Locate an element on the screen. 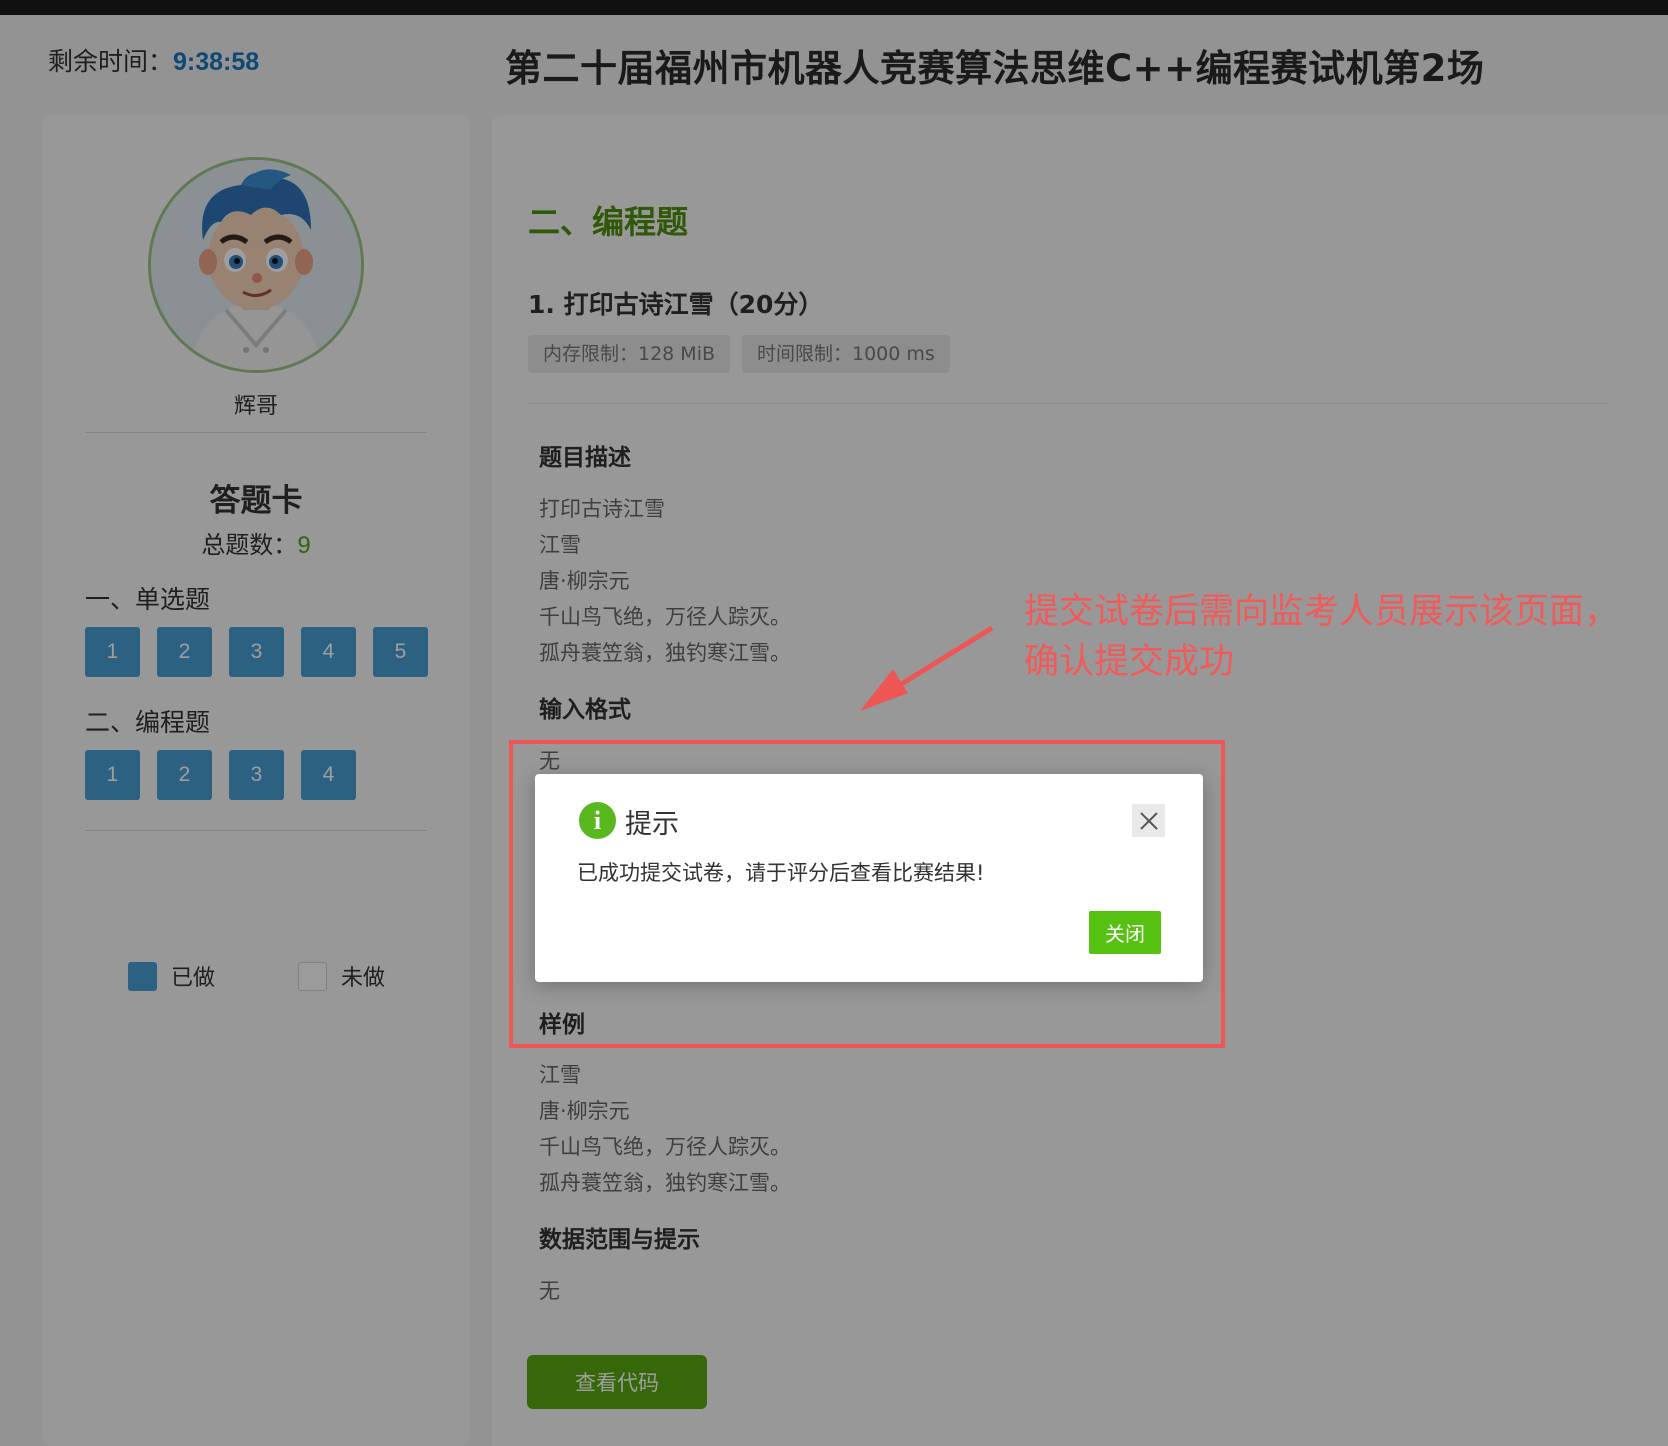 This screenshot has height=1446, width=1668. annotation-line: 确认提交成功 is located at coordinates (1129, 662).